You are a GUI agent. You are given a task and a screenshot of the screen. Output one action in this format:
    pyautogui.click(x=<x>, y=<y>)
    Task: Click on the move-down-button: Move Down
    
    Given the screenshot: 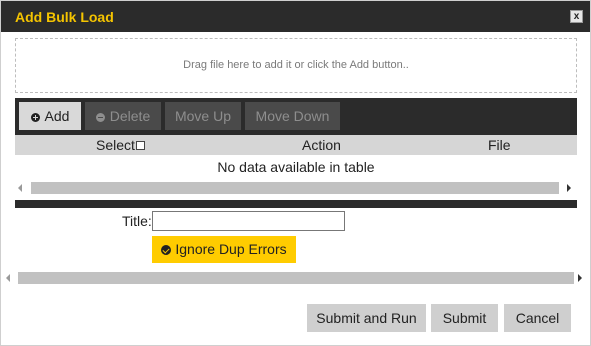 What is the action you would take?
    pyautogui.click(x=292, y=116)
    